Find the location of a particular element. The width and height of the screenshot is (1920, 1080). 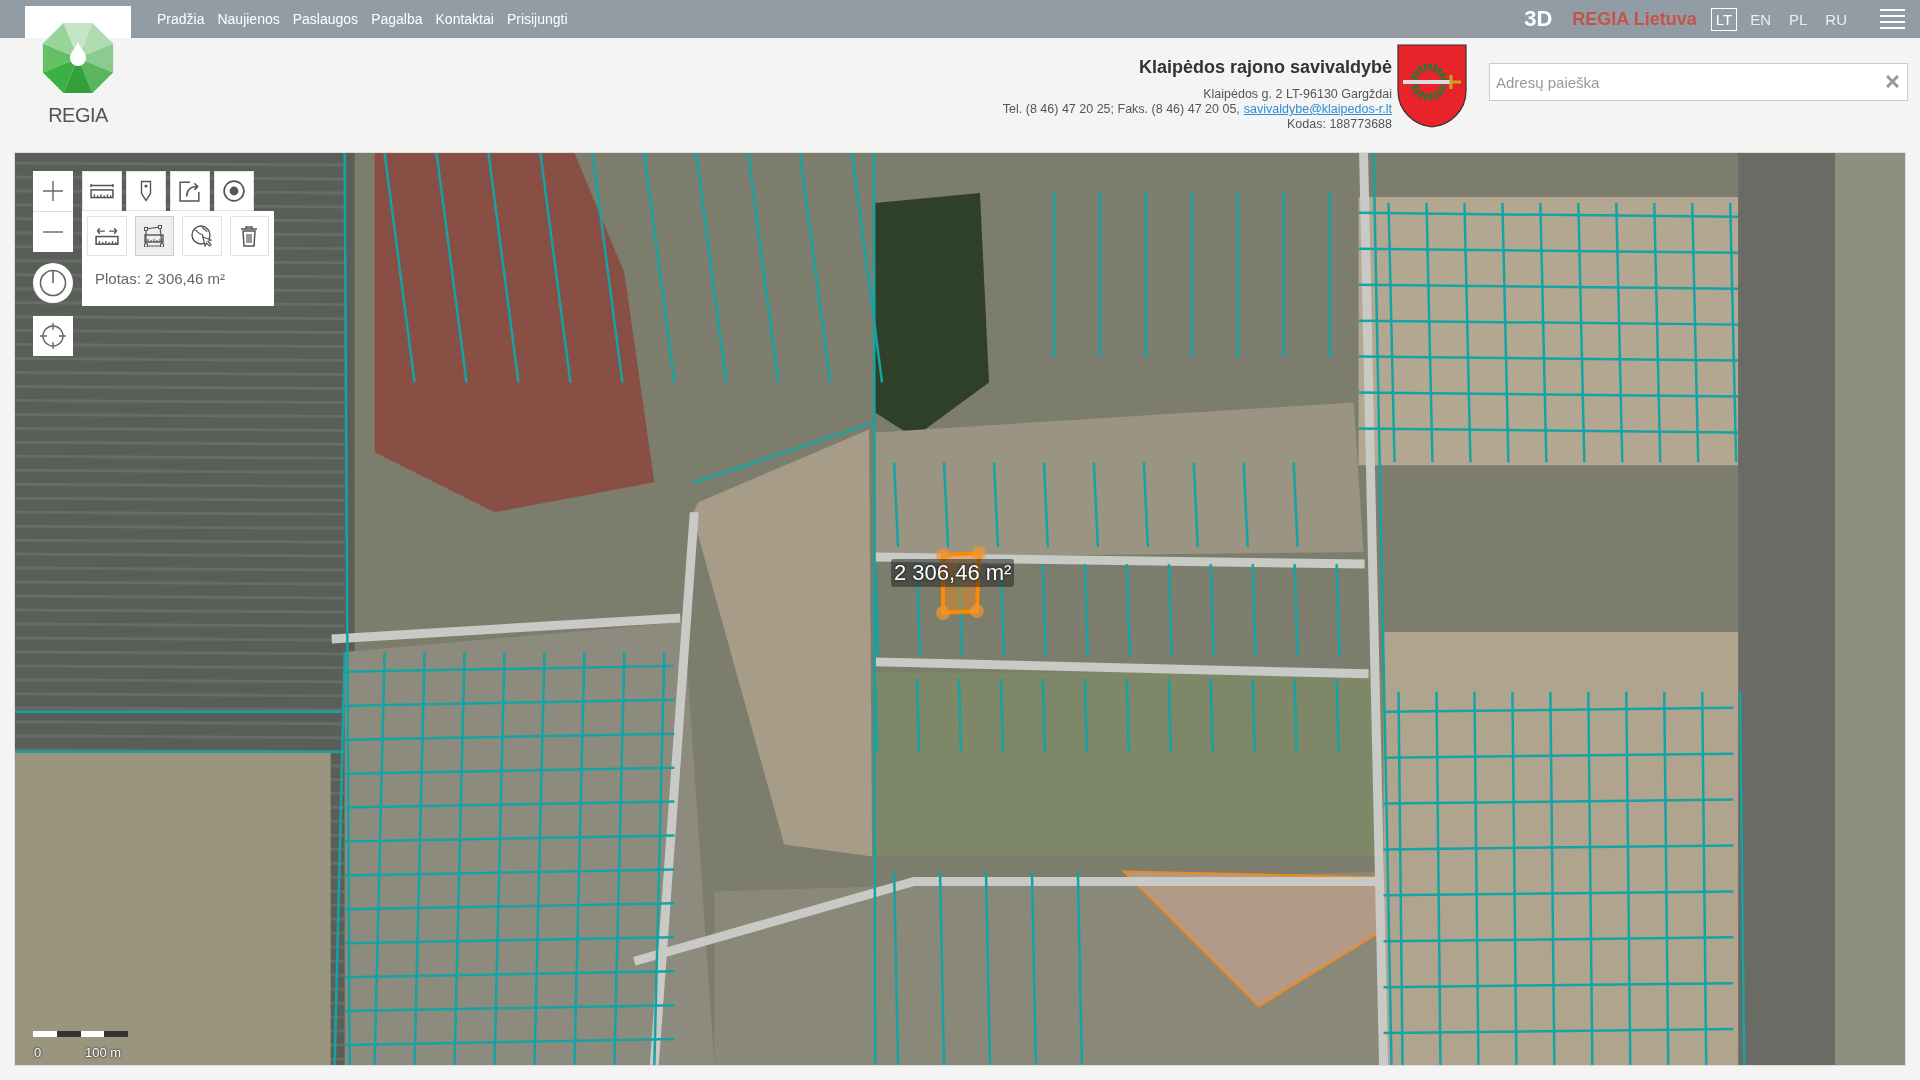

nav-link: Paslaugos is located at coordinates (325, 19).